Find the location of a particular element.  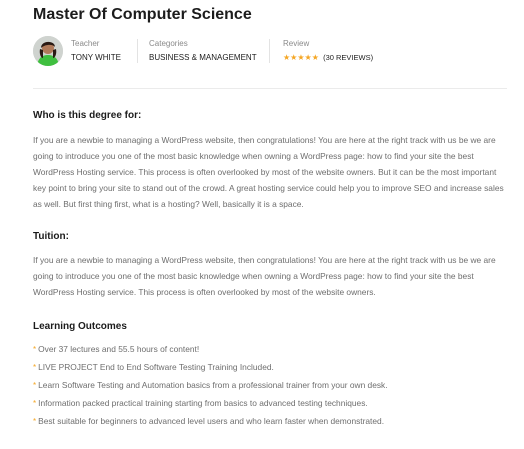

teacher-label: Teacher is located at coordinates (85, 43).